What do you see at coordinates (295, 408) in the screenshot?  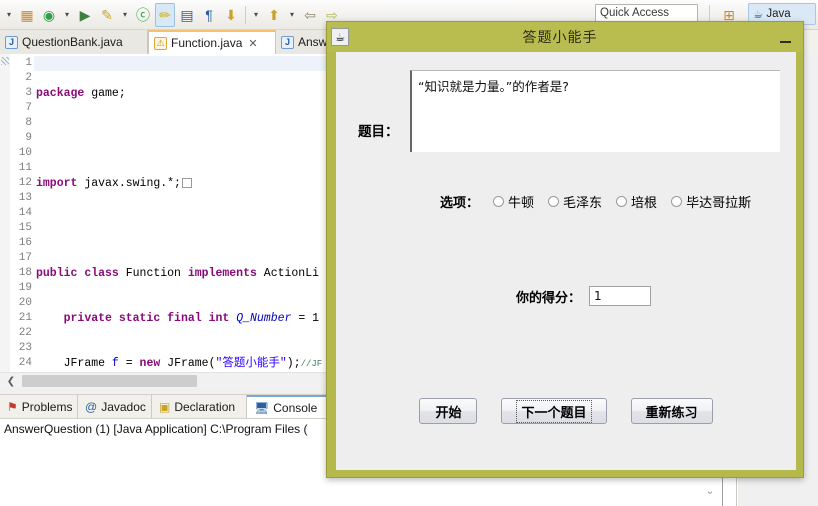 I see `bottom-tab-label: Console` at bounding box center [295, 408].